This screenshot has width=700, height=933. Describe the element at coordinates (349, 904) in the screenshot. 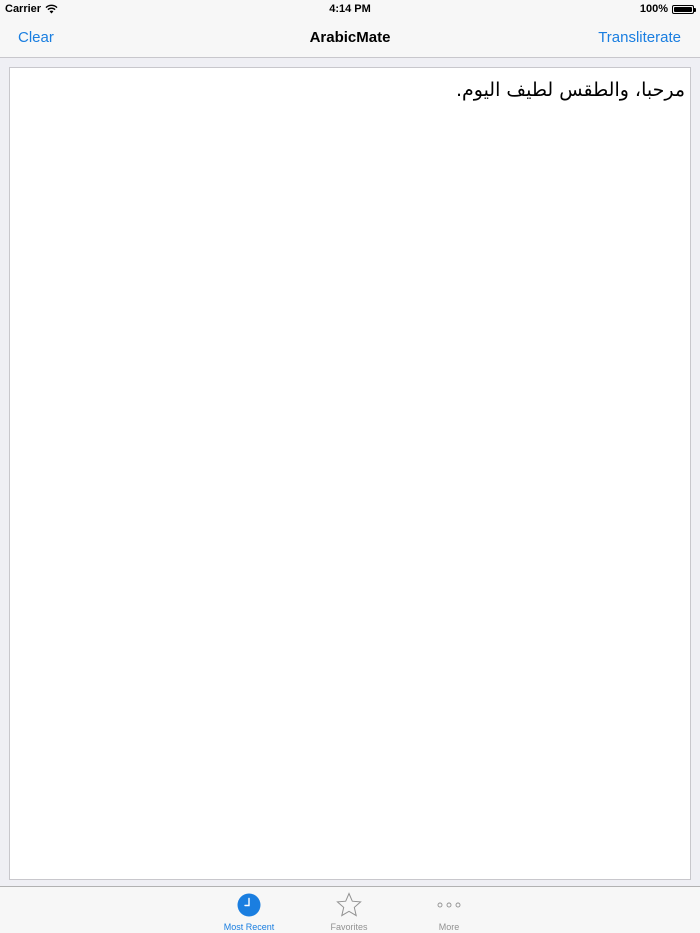

I see `star-icon` at that location.